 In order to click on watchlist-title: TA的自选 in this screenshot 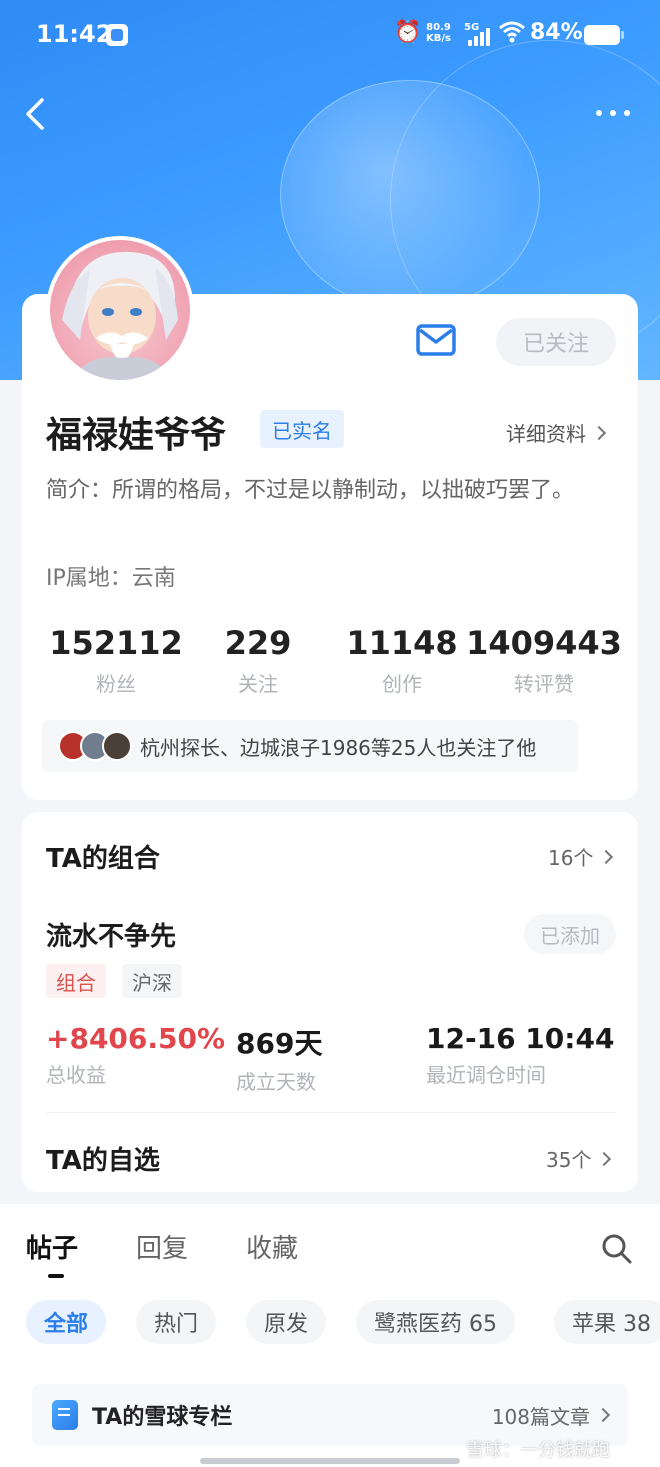, I will do `click(103, 1161)`.